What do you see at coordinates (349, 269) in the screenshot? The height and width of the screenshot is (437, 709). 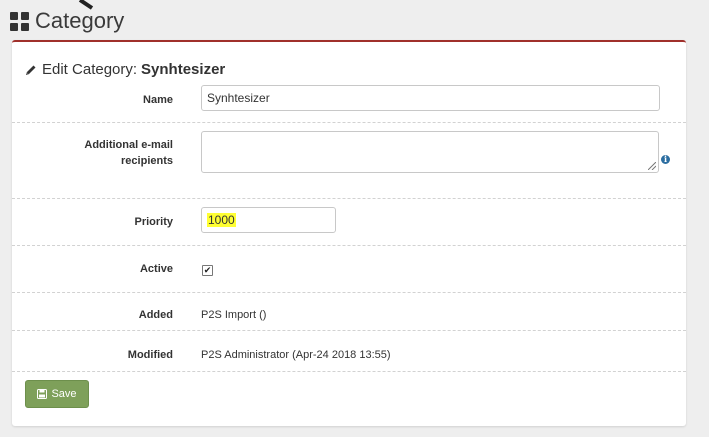 I see `active-row: Active ✔` at bounding box center [349, 269].